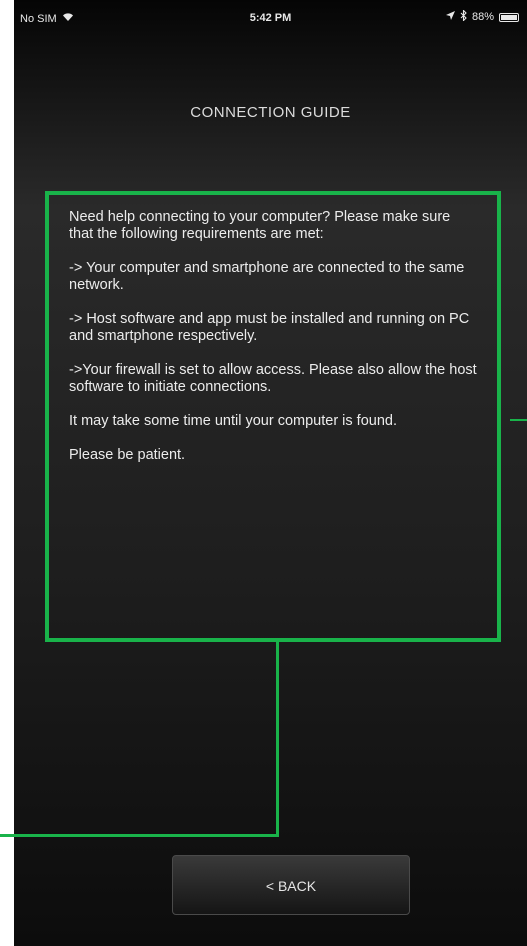 This screenshot has width=527, height=946. I want to click on highlight-edge-line, so click(518, 420).